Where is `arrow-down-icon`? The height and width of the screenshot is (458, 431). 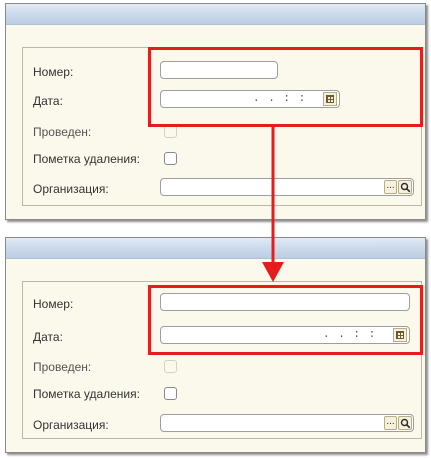 arrow-down-icon is located at coordinates (273, 204).